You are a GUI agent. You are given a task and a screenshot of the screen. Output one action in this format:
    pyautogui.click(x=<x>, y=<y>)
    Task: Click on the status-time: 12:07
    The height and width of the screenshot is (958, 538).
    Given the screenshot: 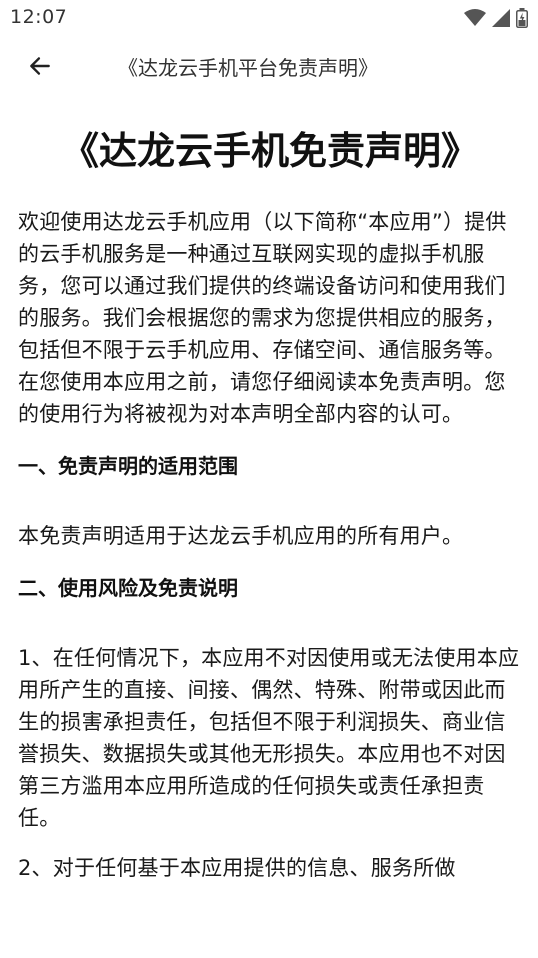 What is the action you would take?
    pyautogui.click(x=39, y=17)
    